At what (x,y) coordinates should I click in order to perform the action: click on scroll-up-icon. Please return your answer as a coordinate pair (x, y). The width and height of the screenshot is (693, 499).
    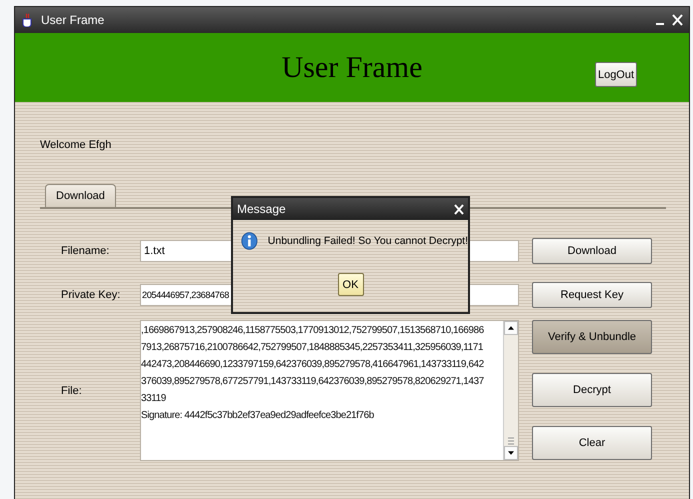
    Looking at the image, I should click on (511, 328).